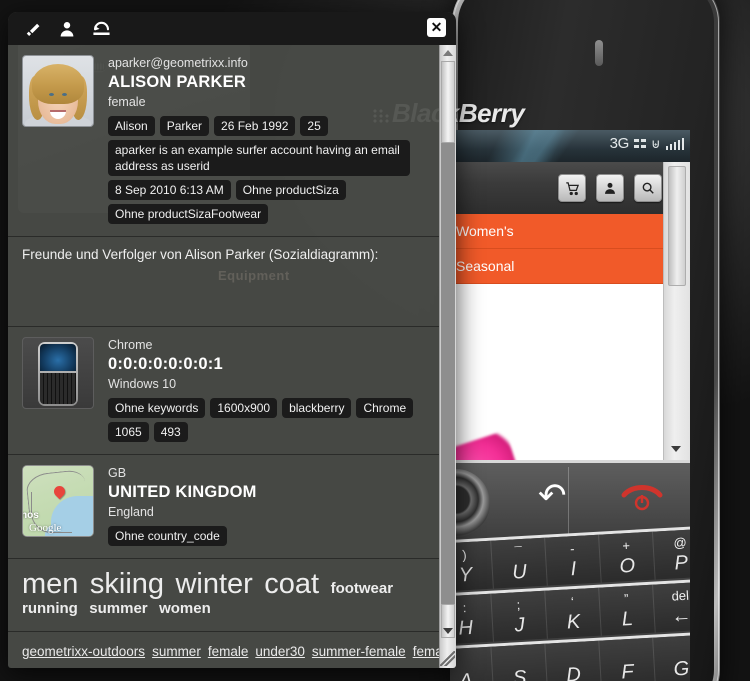 This screenshot has height=681, width=750. I want to click on phone-appbar, so click(570, 188).